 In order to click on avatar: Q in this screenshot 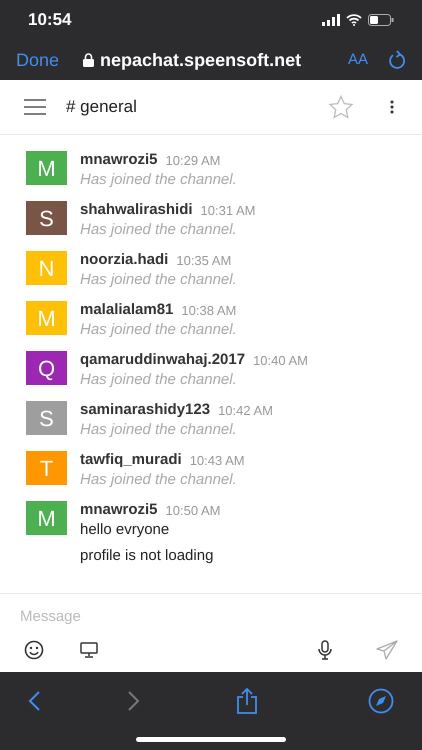, I will do `click(46, 368)`.